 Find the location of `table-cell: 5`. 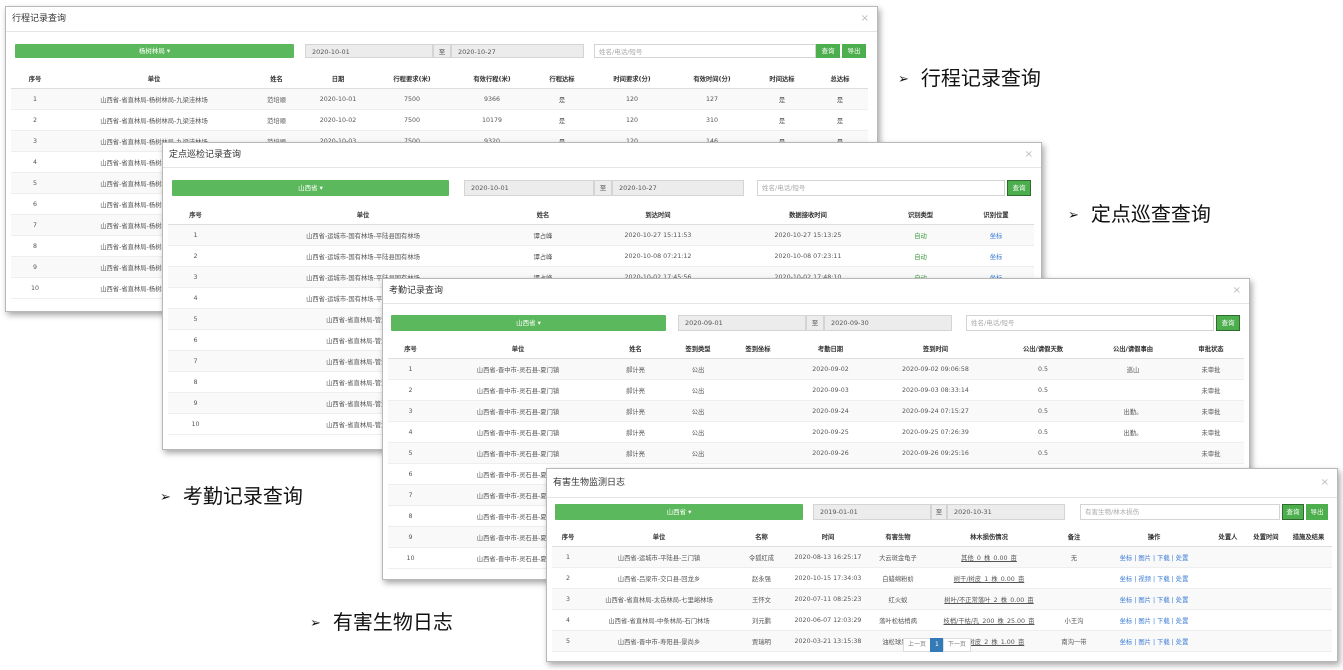

table-cell: 5 is located at coordinates (35, 183).